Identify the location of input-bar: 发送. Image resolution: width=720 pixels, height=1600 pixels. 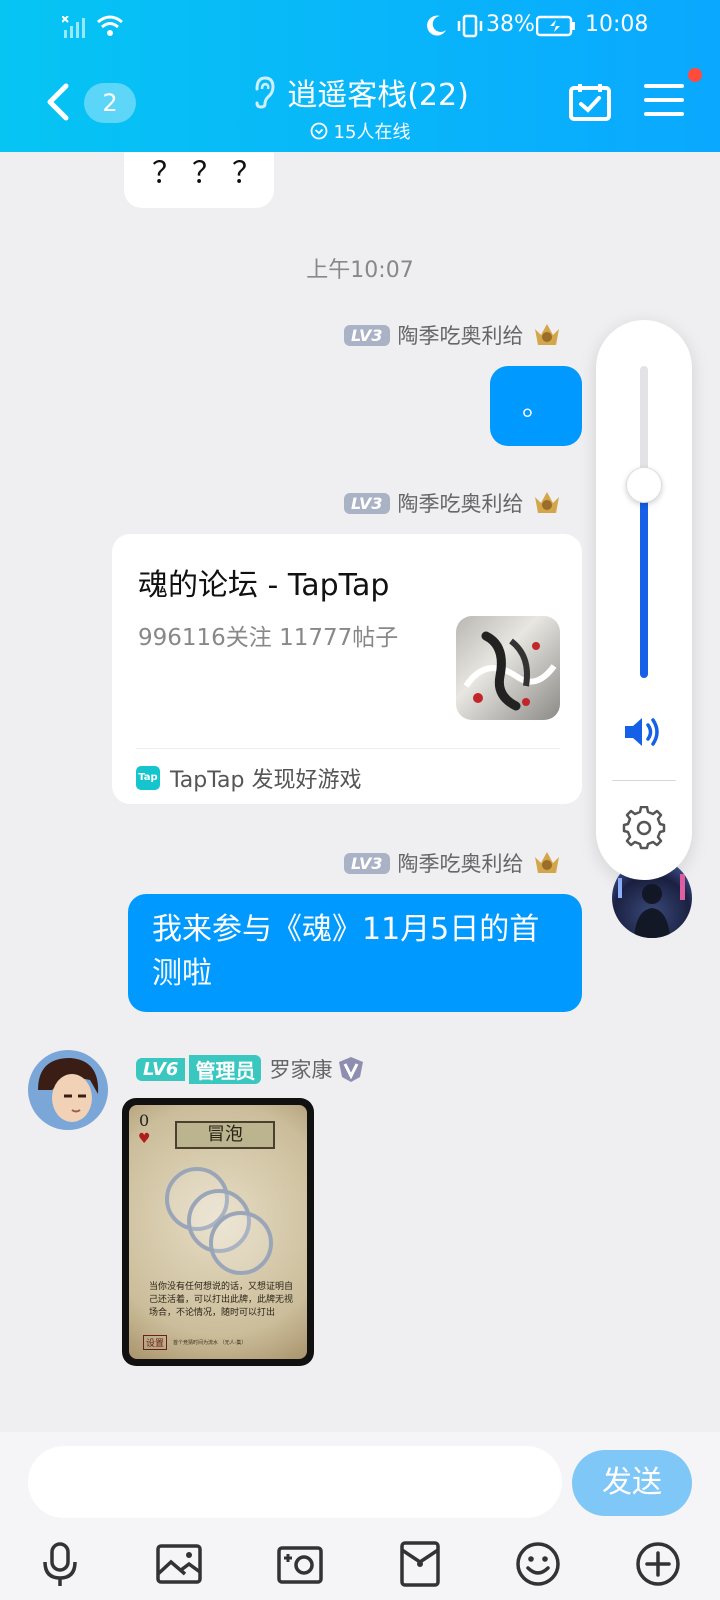
(360, 1516).